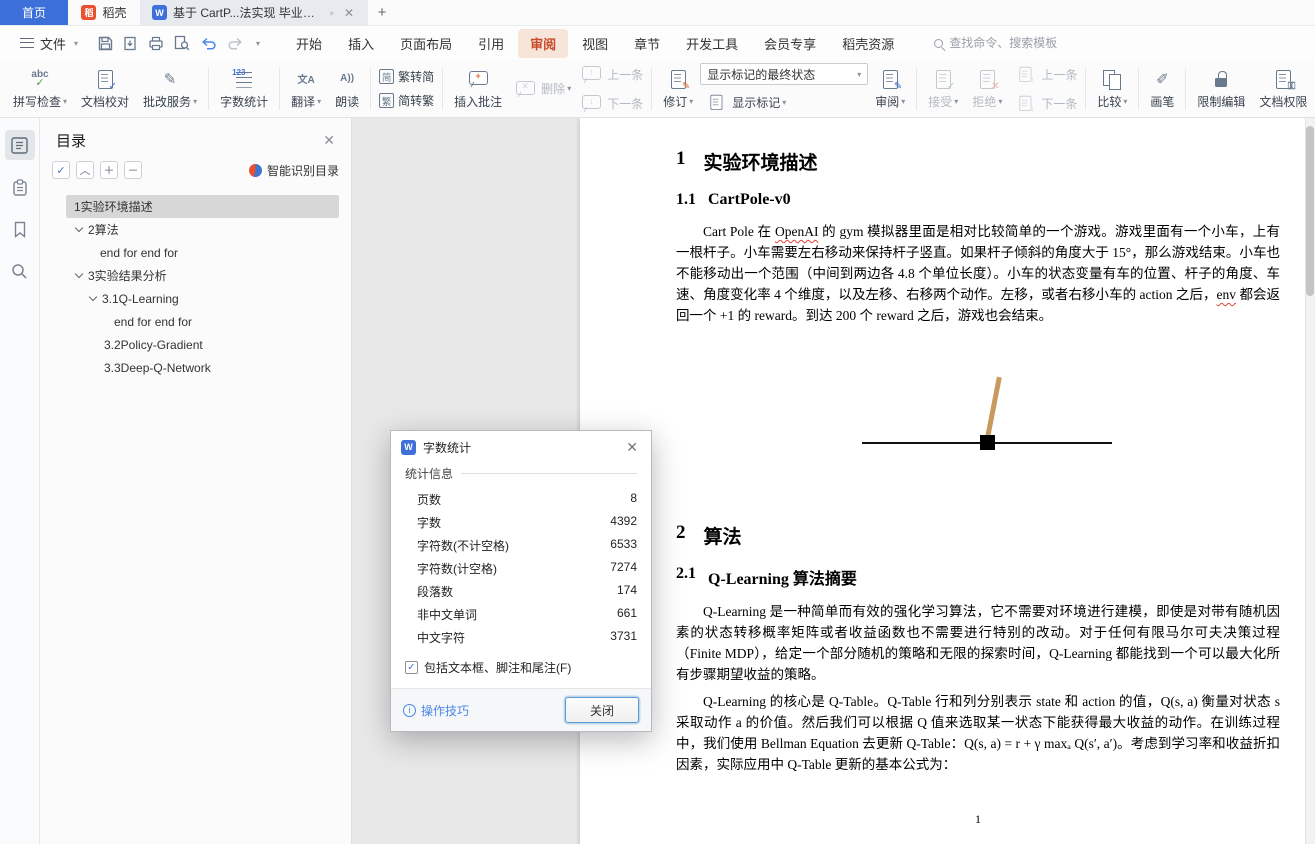 The width and height of the screenshot is (1315, 844). What do you see at coordinates (159, 12) in the screenshot?
I see `wps-writer-icon: W` at bounding box center [159, 12].